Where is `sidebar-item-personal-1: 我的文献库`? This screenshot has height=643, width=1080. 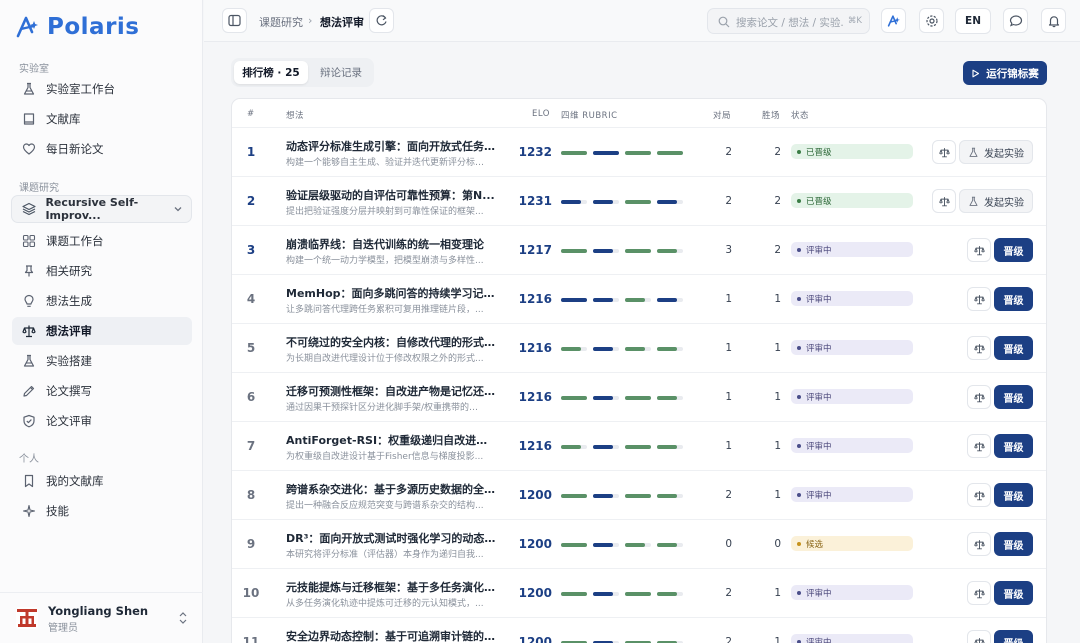 sidebar-item-personal-1: 我的文献库 is located at coordinates (102, 481).